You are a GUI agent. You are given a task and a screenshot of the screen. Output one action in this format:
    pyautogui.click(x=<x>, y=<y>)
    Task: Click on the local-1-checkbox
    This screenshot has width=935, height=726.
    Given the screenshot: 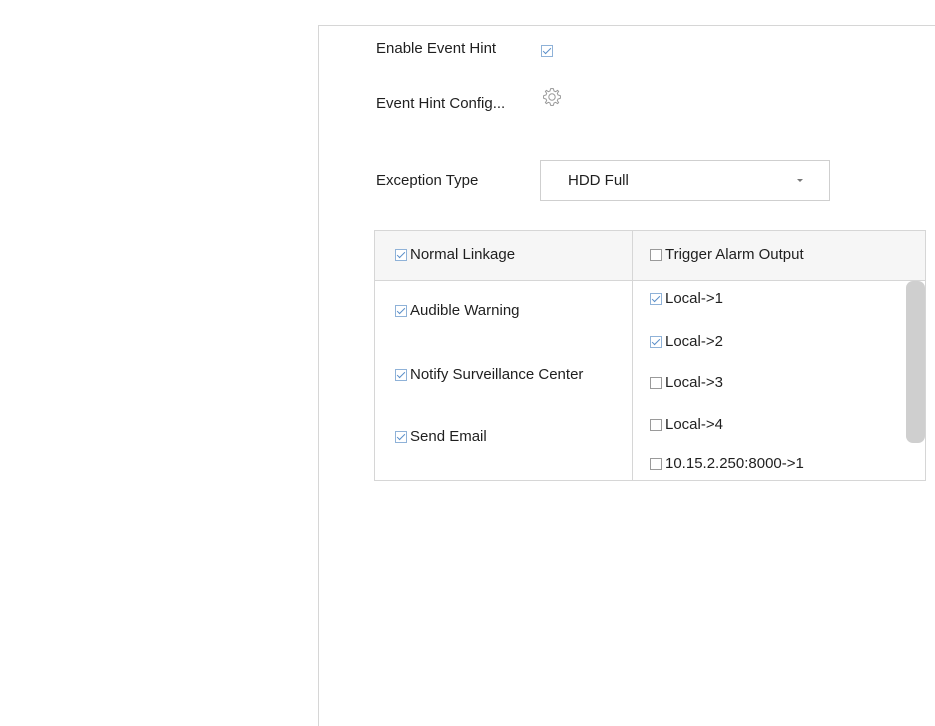 What is the action you would take?
    pyautogui.click(x=656, y=298)
    